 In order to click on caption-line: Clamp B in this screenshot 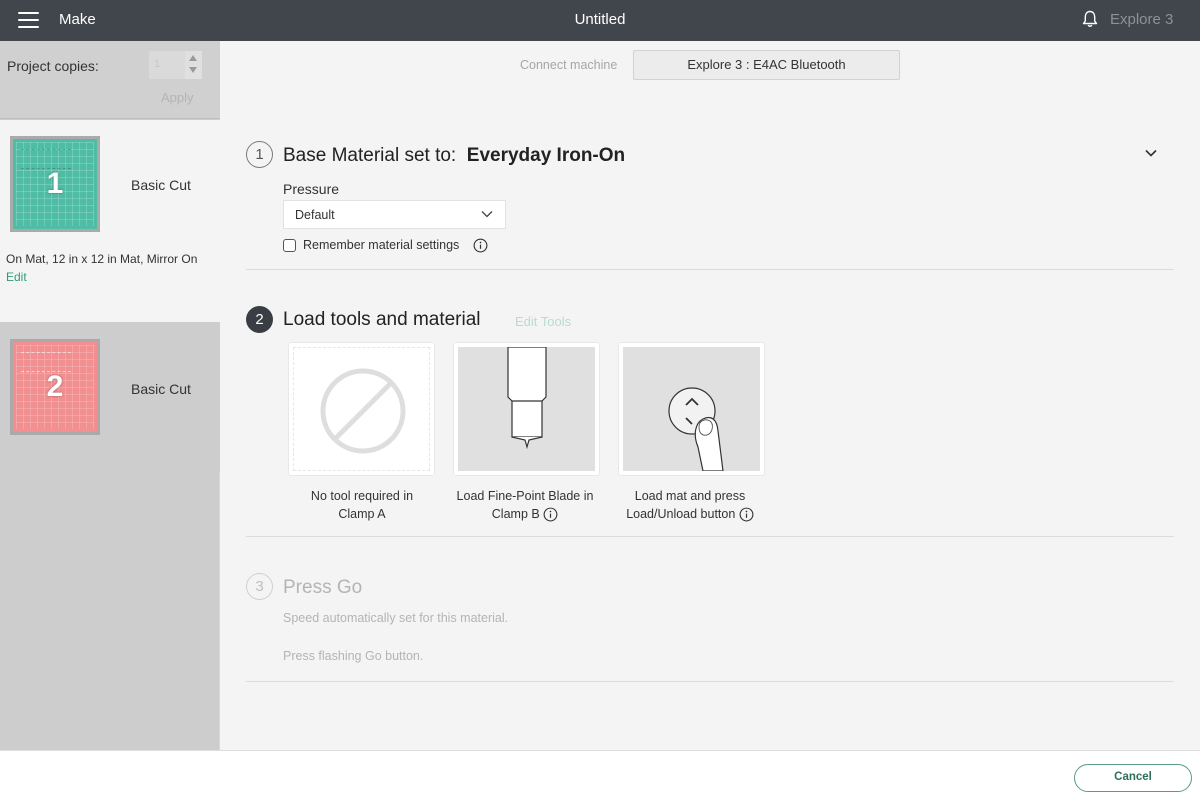, I will do `click(515, 514)`.